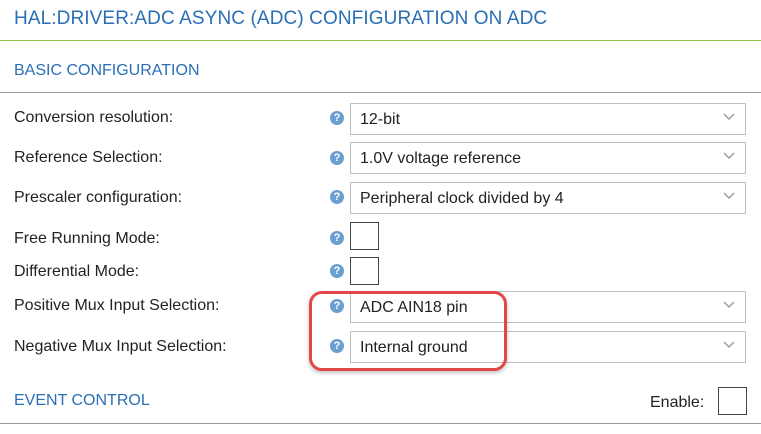 The image size is (761, 434). I want to click on reference-selection-select: 1.0V voltage reference, so click(548, 158).